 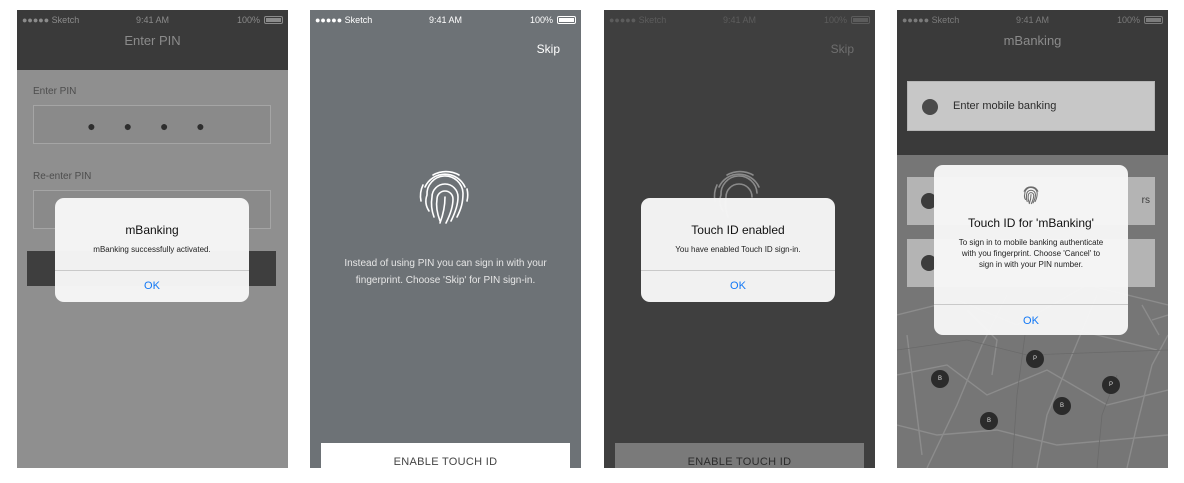 What do you see at coordinates (1145, 200) in the screenshot?
I see `list-item-tail: rs` at bounding box center [1145, 200].